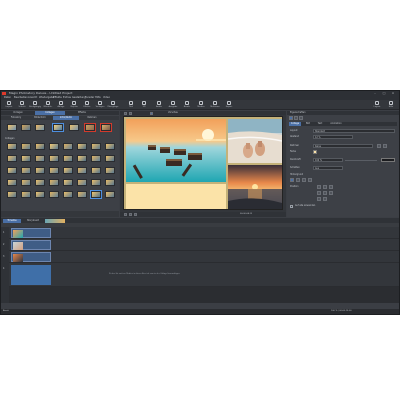 The height and width of the screenshot is (400, 400). What do you see at coordinates (333, 137) in the screenshot?
I see `spacing-field: 12 %` at bounding box center [333, 137].